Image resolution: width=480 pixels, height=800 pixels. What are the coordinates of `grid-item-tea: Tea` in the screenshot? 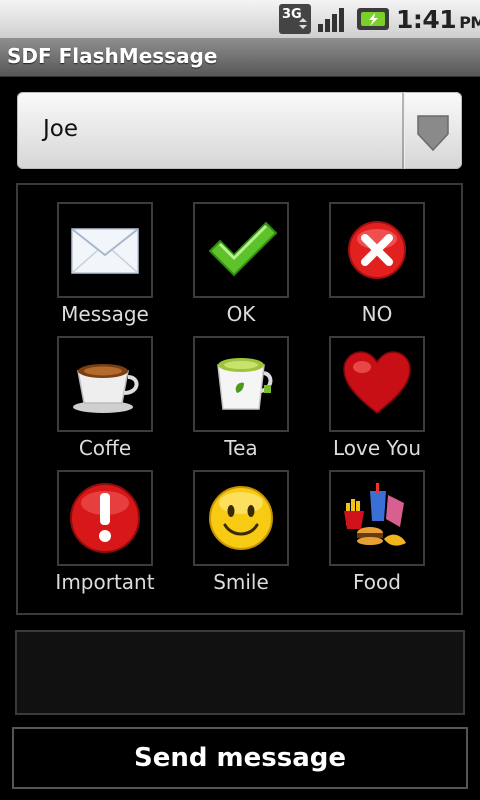 It's located at (241, 401).